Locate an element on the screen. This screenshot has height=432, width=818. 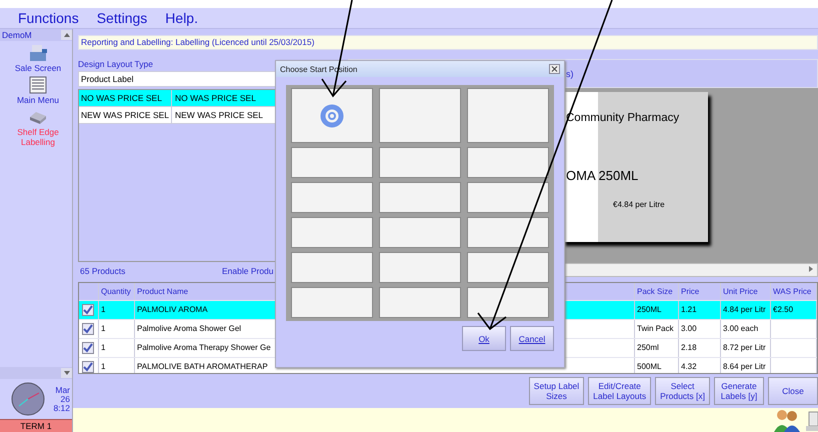
table-cell: 500ML is located at coordinates (649, 366).